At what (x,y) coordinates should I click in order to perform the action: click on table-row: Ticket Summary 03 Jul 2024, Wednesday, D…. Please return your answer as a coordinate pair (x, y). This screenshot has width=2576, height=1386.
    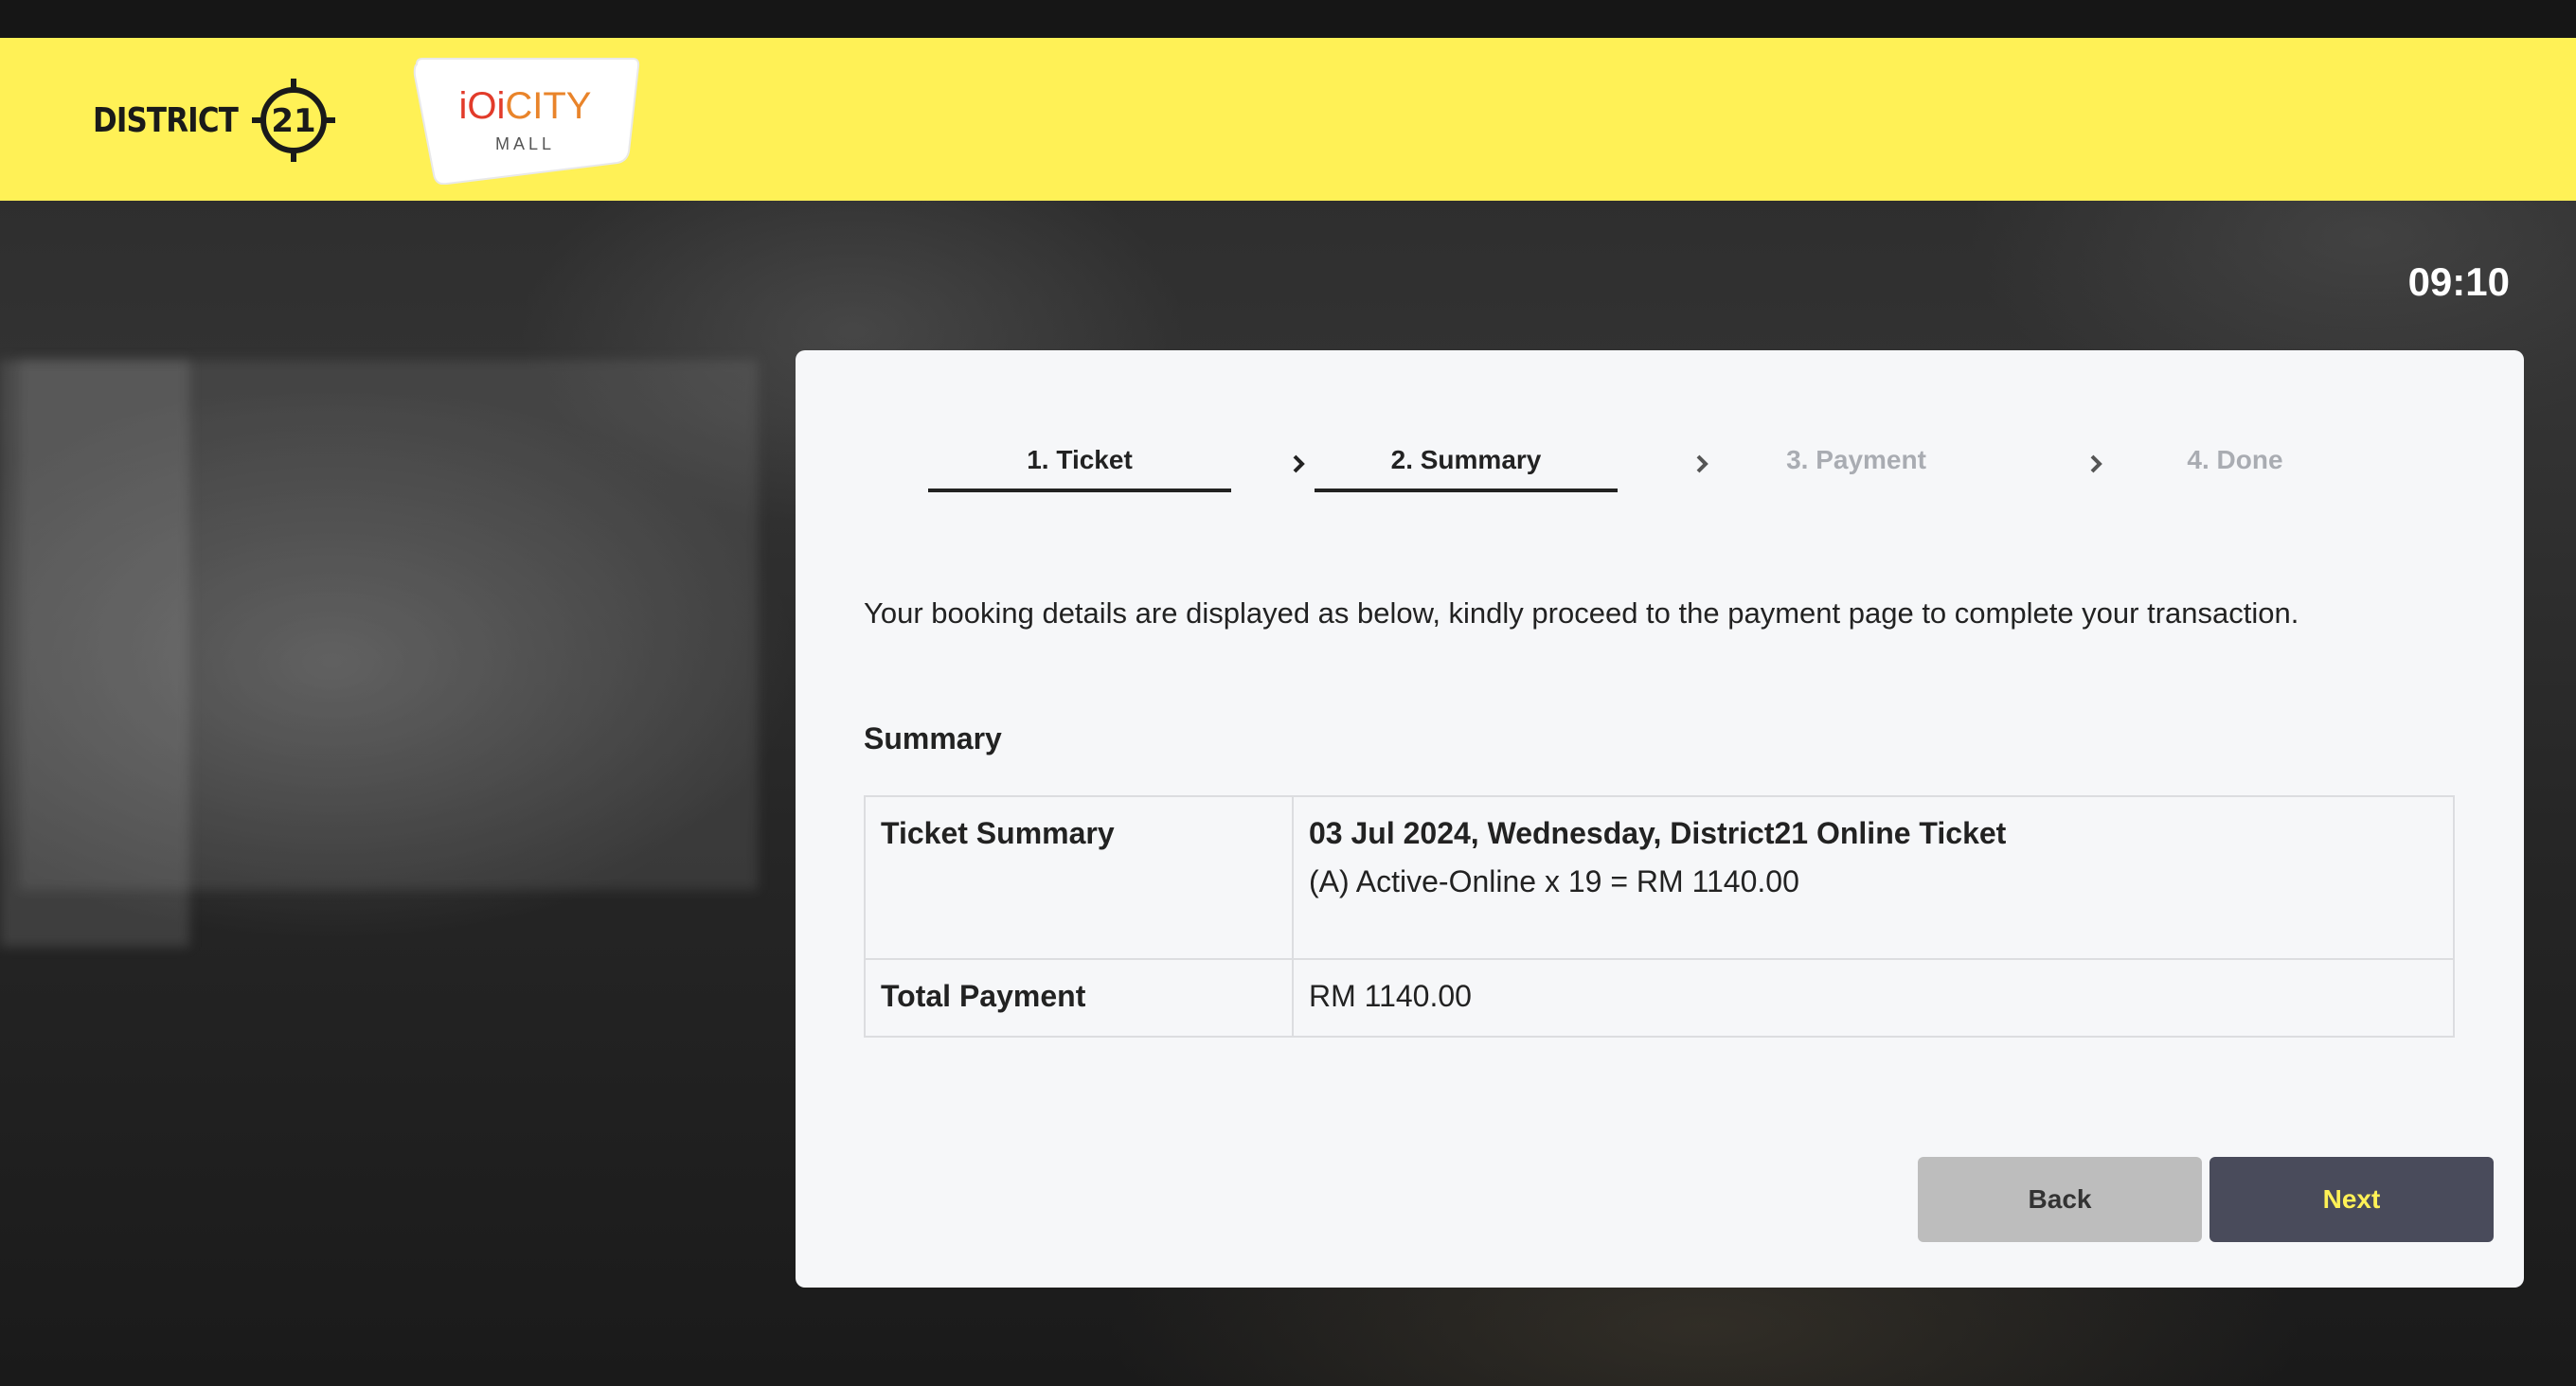
    Looking at the image, I should click on (1659, 877).